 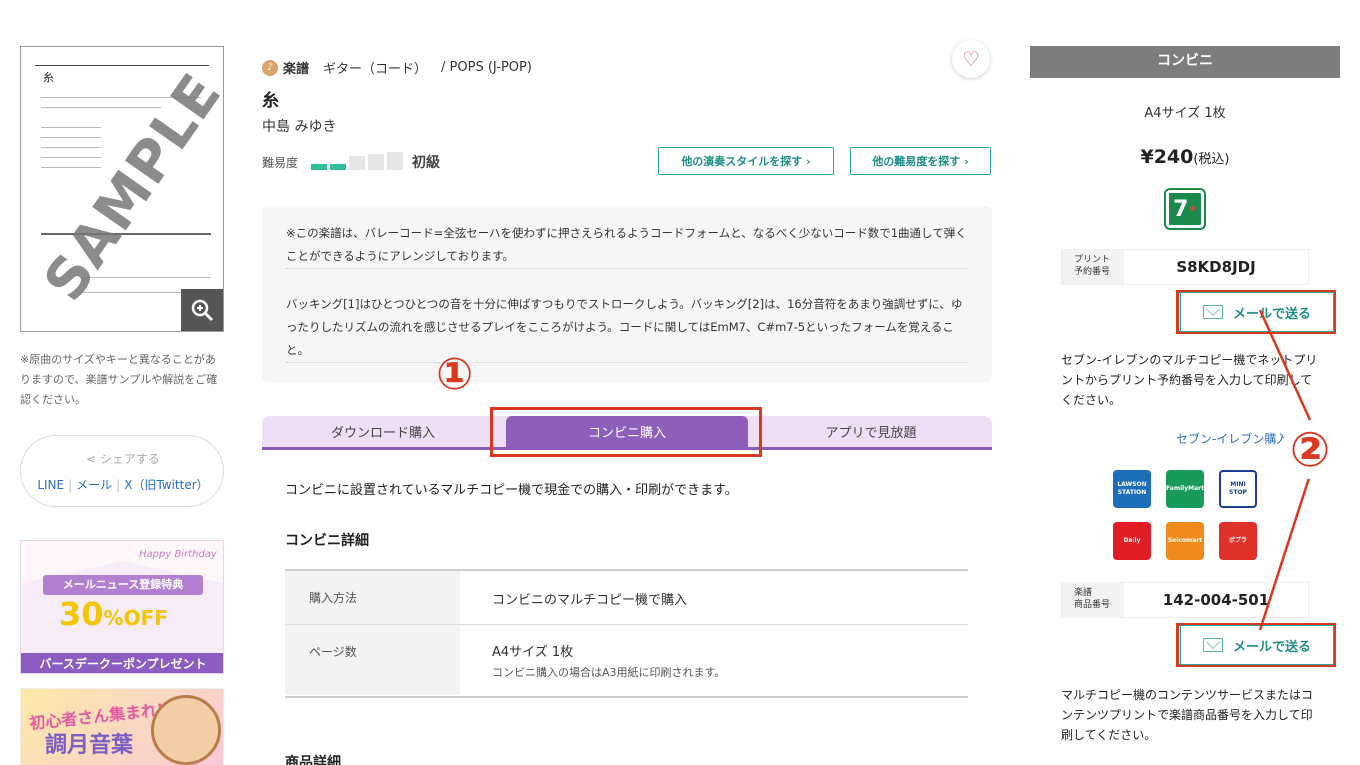 What do you see at coordinates (50, 485) in the screenshot?
I see `share-line-link: LINE` at bounding box center [50, 485].